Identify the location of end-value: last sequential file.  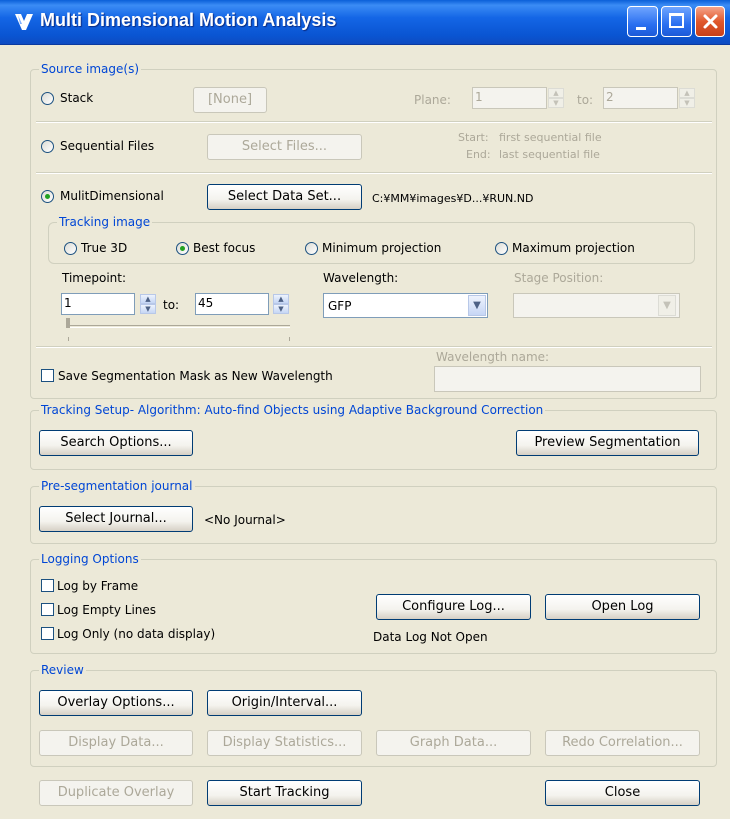
(549, 154).